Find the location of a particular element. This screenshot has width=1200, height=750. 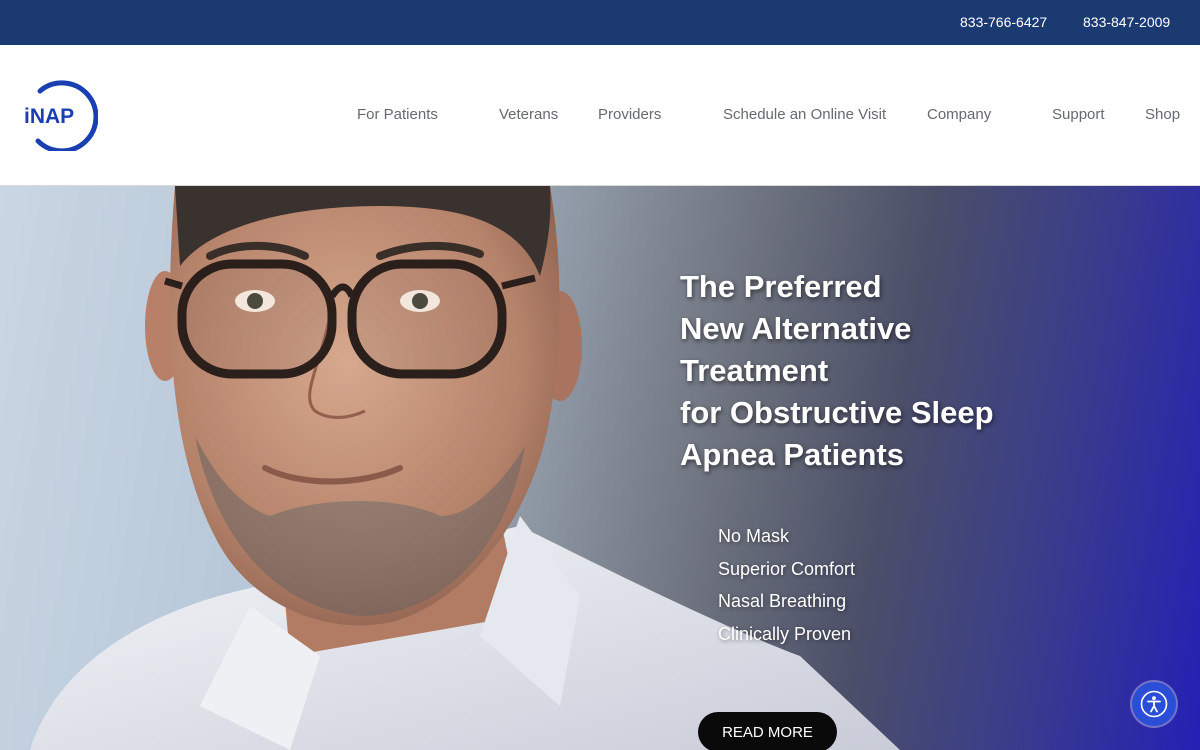

nav-shop: Shop is located at coordinates (1162, 114).